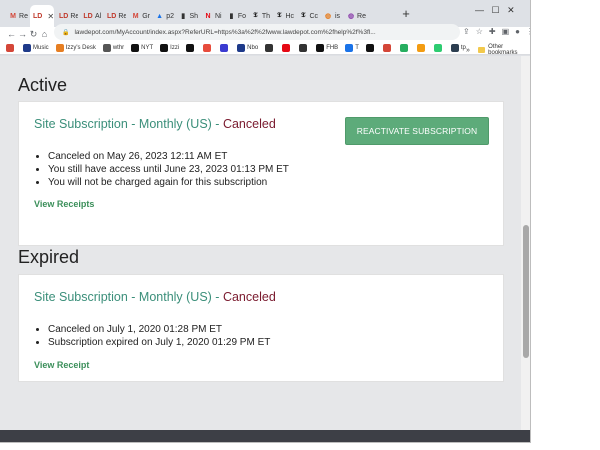 This screenshot has width=600, height=450. Describe the element at coordinates (146, 16) in the screenshot. I see `tab-label: Gr` at that location.